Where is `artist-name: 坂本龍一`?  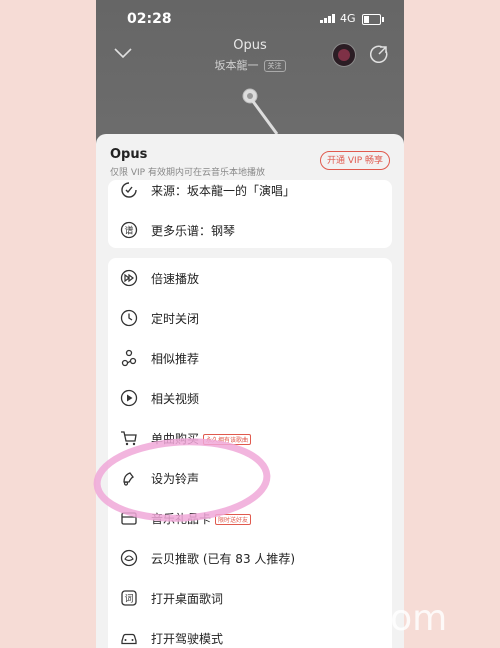 artist-name: 坂本龍一 is located at coordinates (237, 65).